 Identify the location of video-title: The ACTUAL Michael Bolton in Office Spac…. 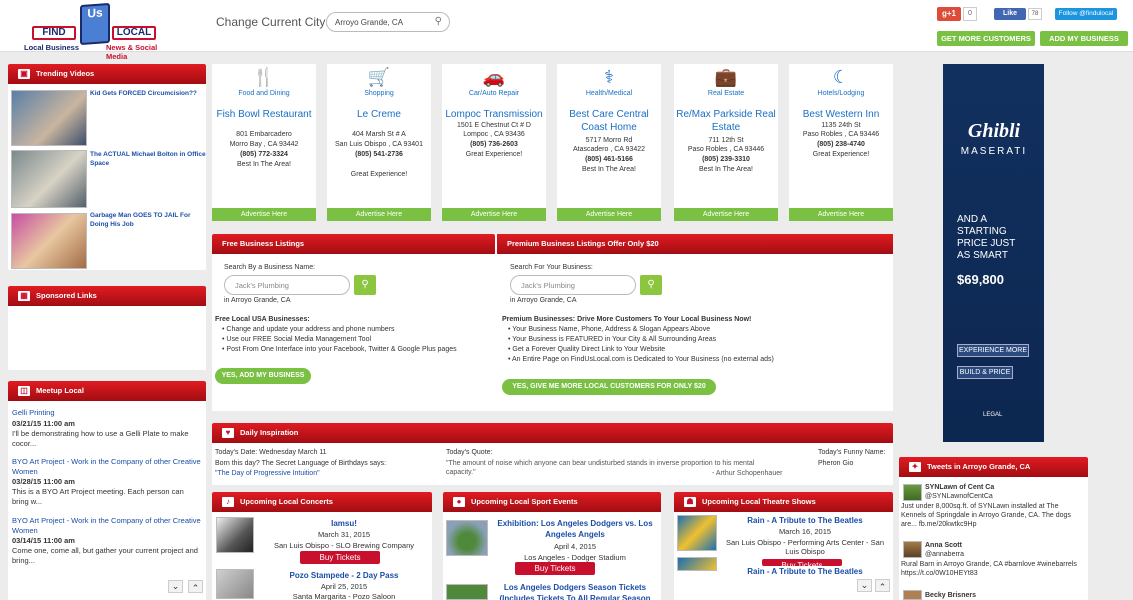
(148, 159).